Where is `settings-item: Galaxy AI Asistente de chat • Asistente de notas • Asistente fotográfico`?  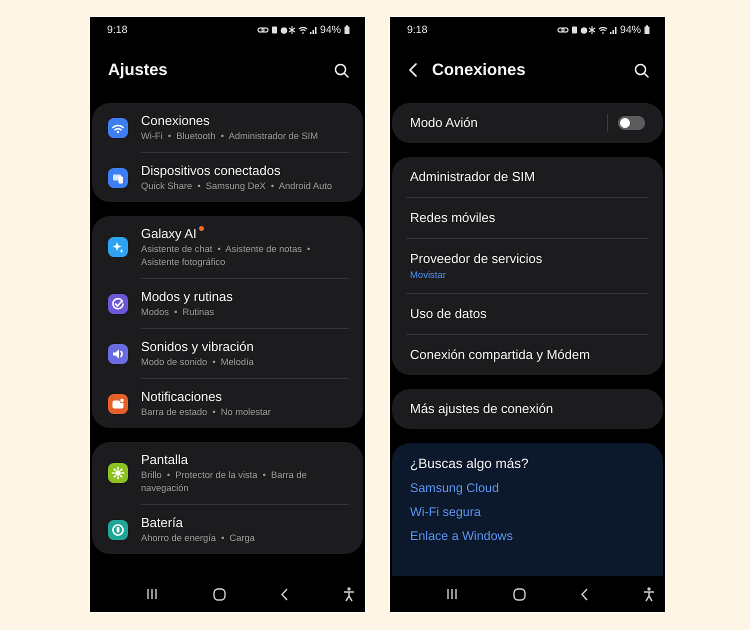 settings-item: Galaxy AI Asistente de chat • Asistente de notas • Asistente fotográfico is located at coordinates (227, 247).